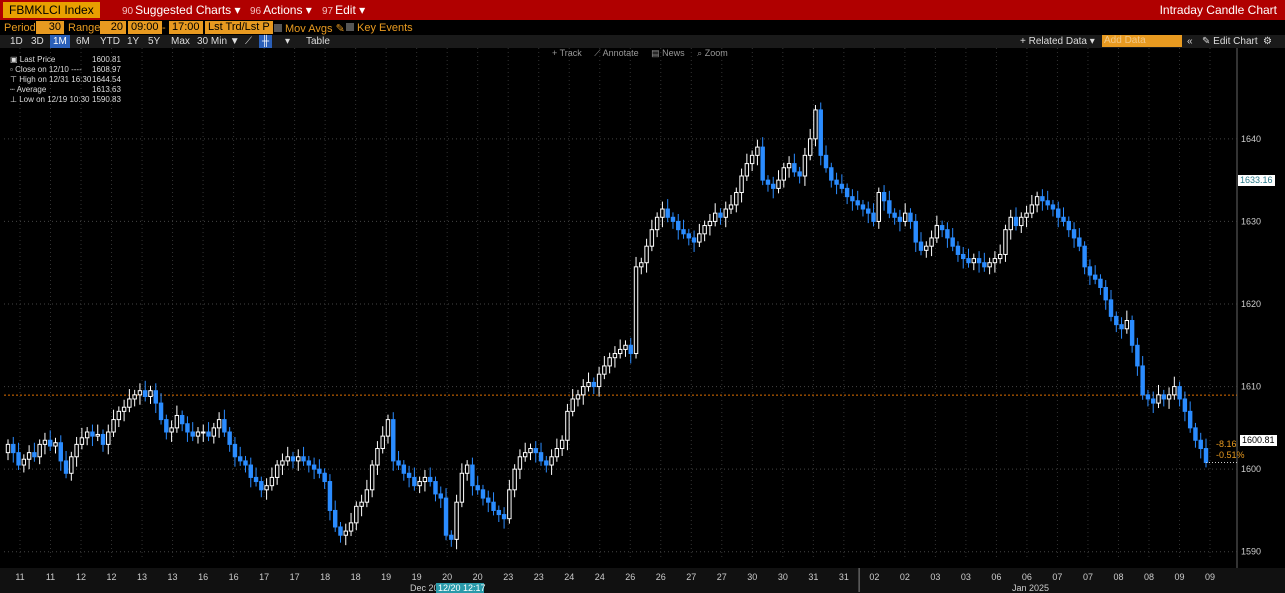 The height and width of the screenshot is (593, 1285). I want to click on zoom-tool: ⌕ Zoom, so click(712, 53).